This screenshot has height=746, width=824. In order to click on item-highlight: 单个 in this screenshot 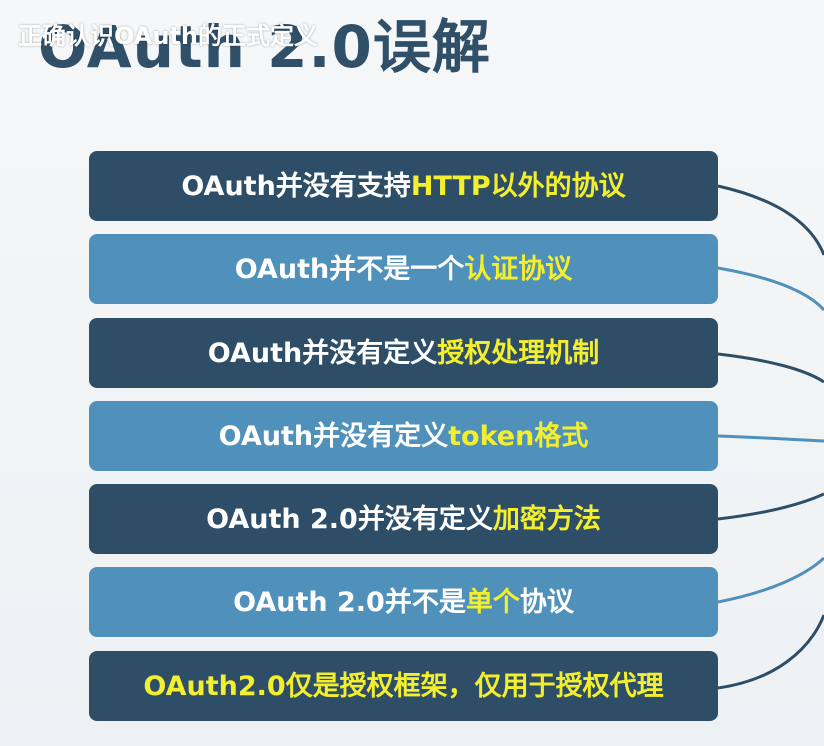, I will do `click(492, 602)`.